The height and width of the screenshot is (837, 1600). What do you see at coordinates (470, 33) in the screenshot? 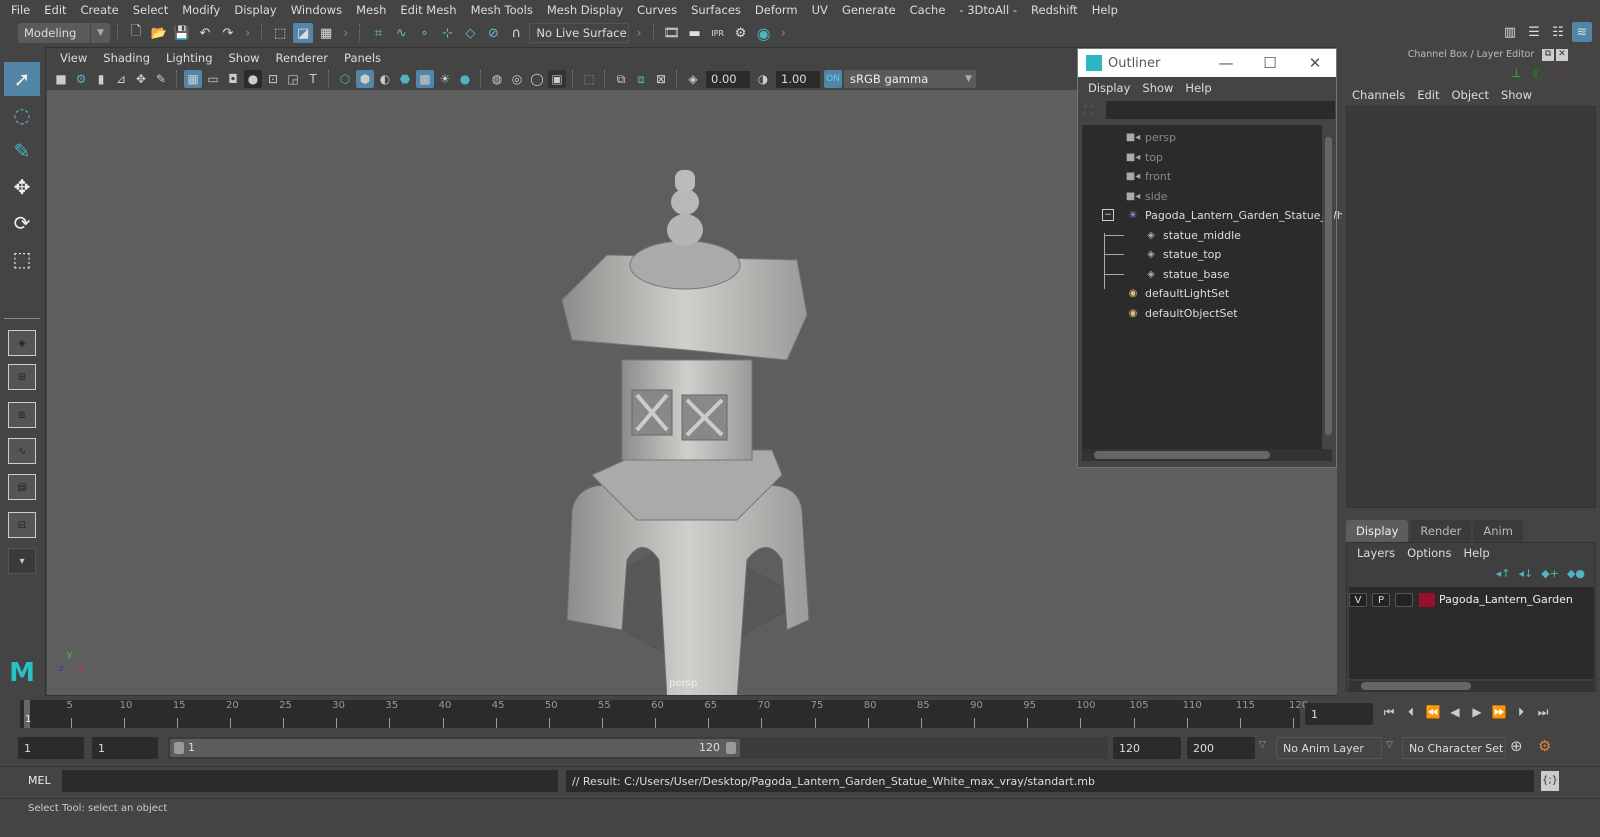
I see `snap-surface-icon: ◇` at bounding box center [470, 33].